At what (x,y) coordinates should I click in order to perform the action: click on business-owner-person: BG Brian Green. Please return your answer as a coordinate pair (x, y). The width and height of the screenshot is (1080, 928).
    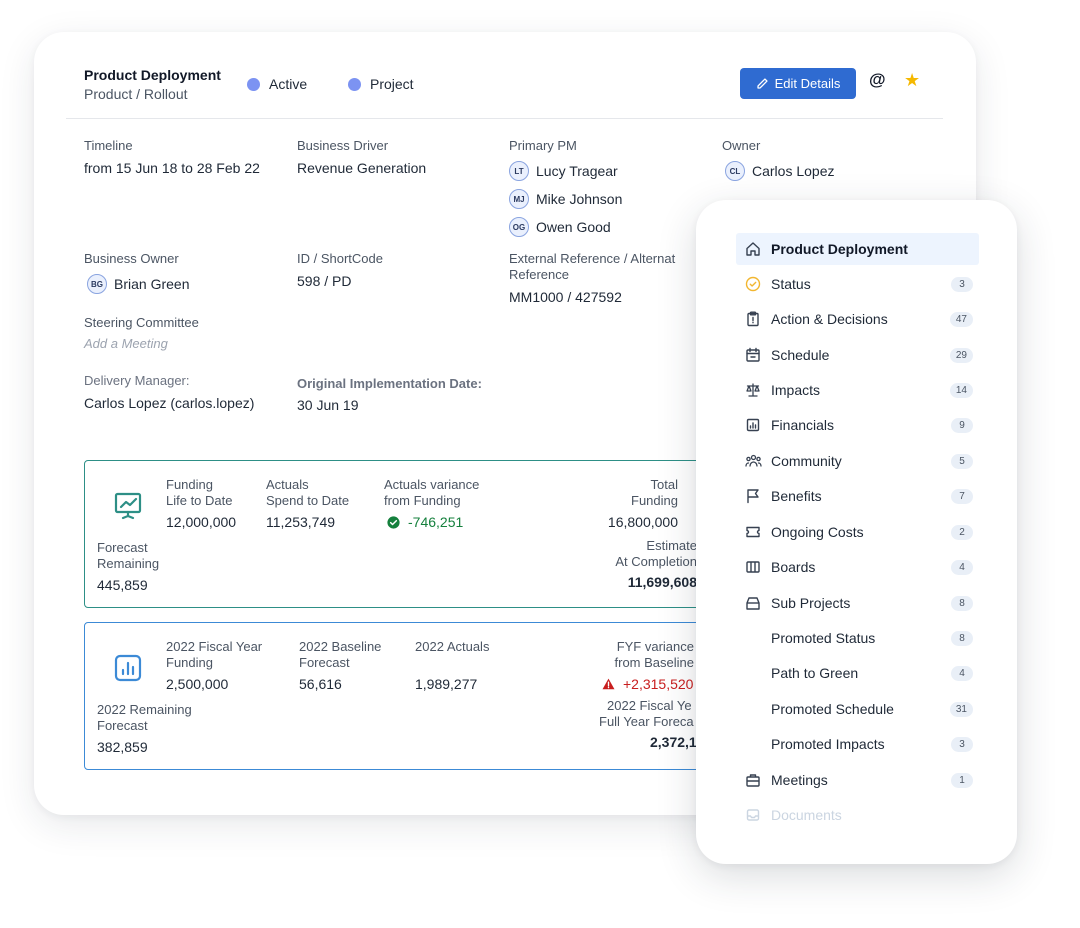
    Looking at the image, I should click on (138, 284).